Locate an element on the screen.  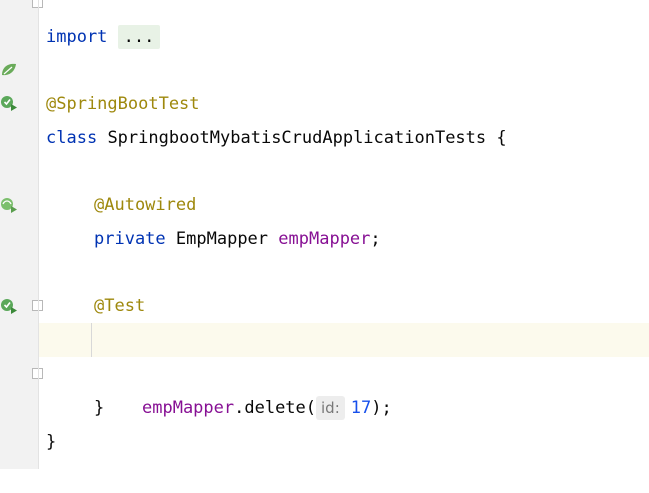
code-line-annotation-test: @Test is located at coordinates (344, 285).